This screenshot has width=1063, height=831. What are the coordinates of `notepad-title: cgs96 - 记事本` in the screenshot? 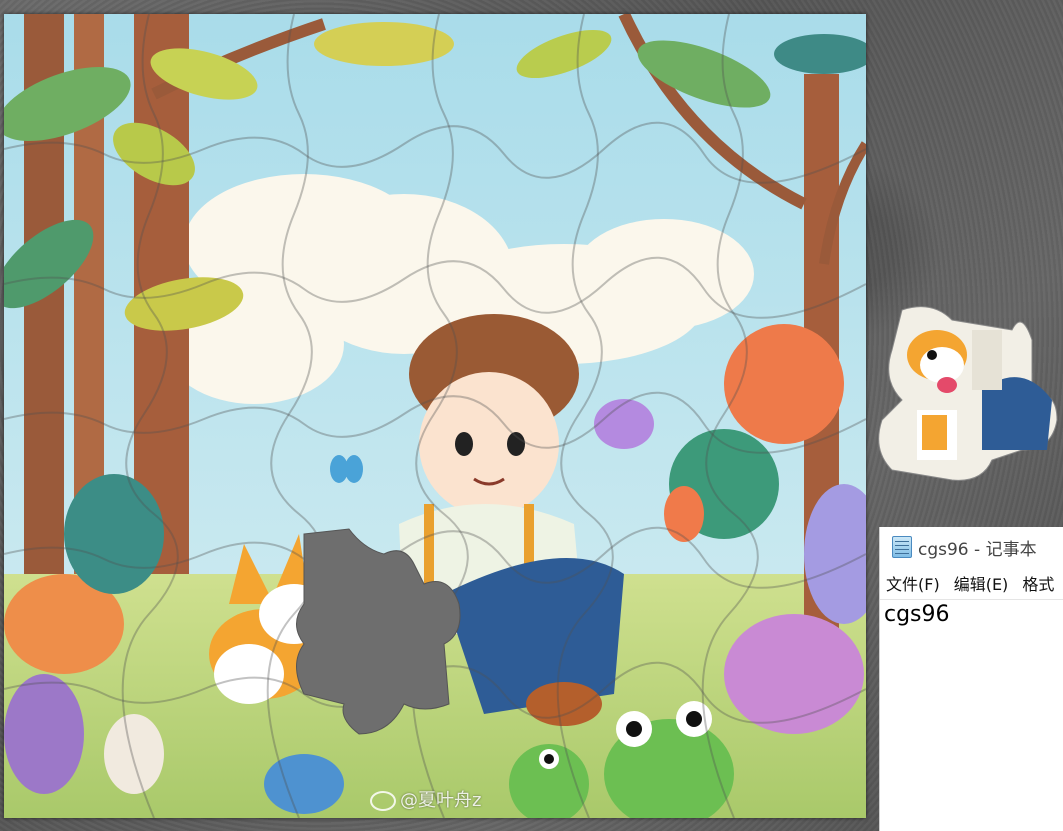 It's located at (977, 549).